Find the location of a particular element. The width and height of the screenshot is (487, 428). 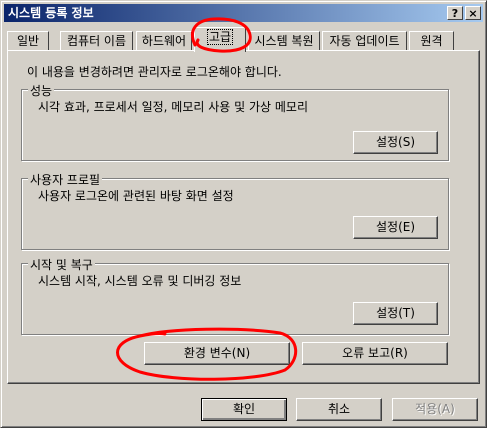

tab-label: 자동 업데이트 is located at coordinates (364, 41).